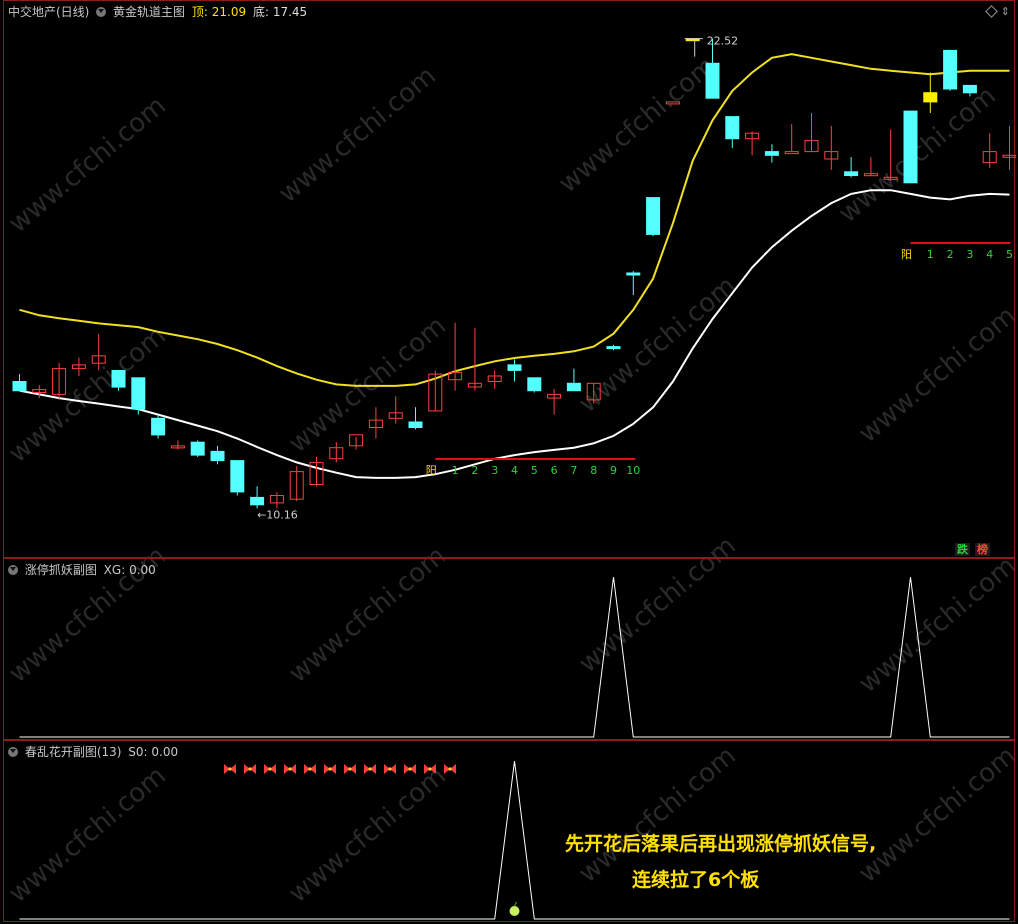 This screenshot has height=924, width=1018. What do you see at coordinates (573, 470) in the screenshot?
I see `count-number: 7` at bounding box center [573, 470].